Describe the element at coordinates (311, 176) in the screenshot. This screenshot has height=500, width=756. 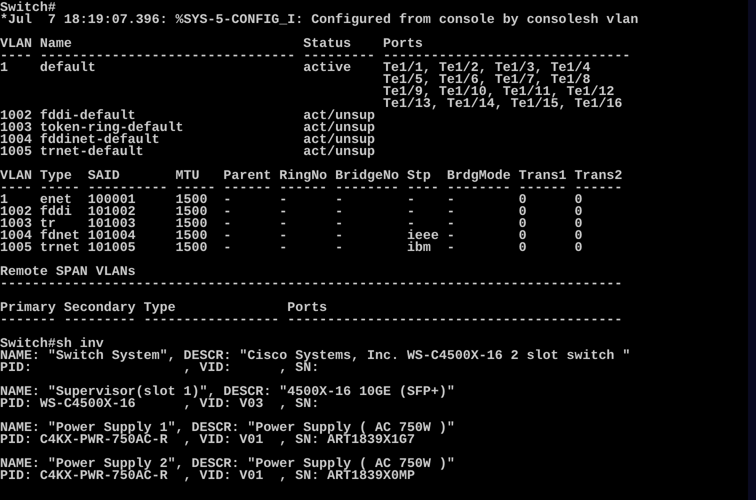
I see `terminal-line: VLAN Type SAID MTU Parent RingNo BridgeNo Stp BrdgMode Trans1 Trans2` at that location.